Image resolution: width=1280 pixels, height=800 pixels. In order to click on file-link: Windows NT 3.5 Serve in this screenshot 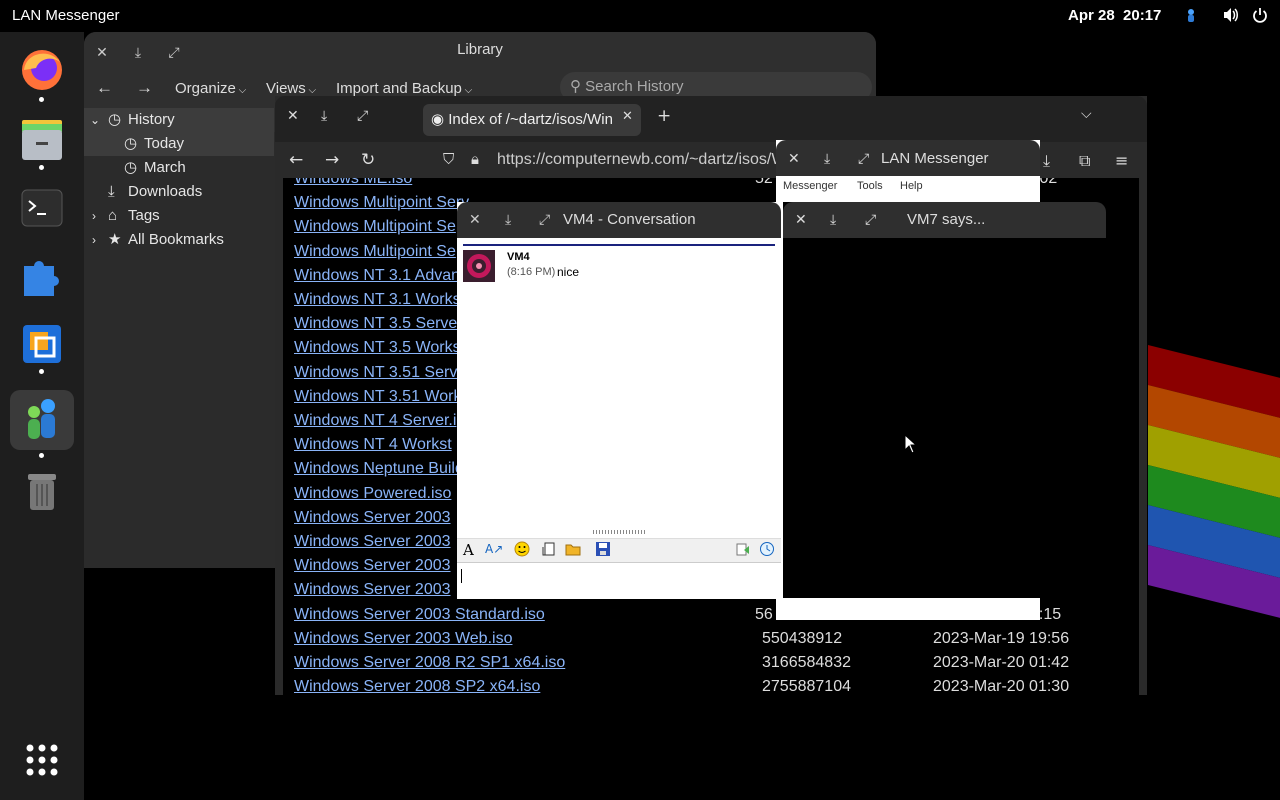, I will do `click(375, 324)`.